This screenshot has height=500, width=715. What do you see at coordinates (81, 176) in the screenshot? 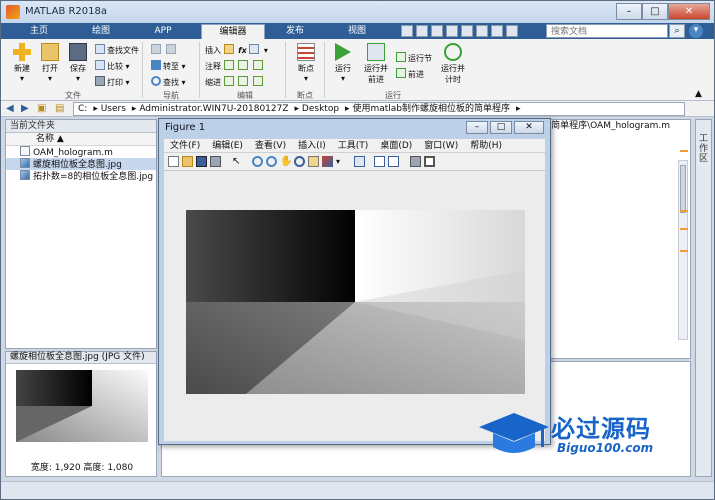
I see `file-item: 拓扑数=8的相位板全息图.jpg` at bounding box center [81, 176].